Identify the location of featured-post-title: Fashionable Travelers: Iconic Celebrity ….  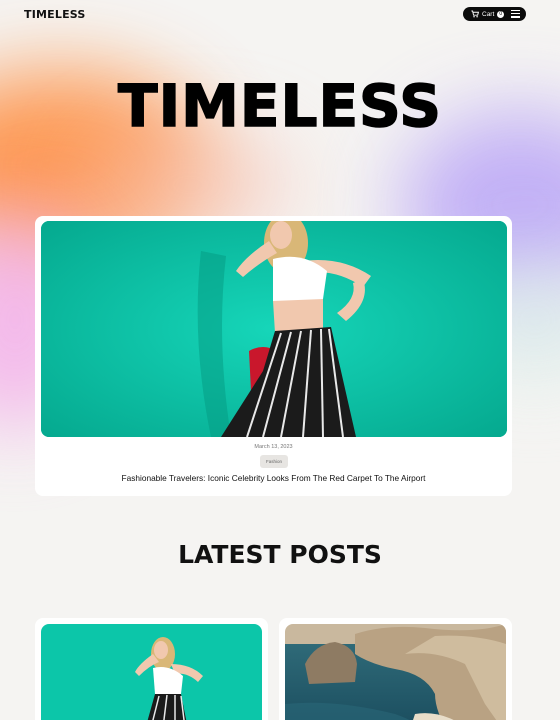
(273, 478).